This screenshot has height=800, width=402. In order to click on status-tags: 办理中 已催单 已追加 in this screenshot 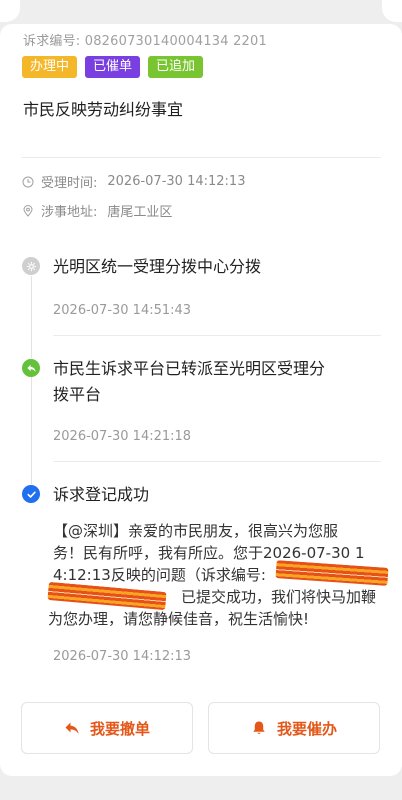, I will do `click(113, 67)`.